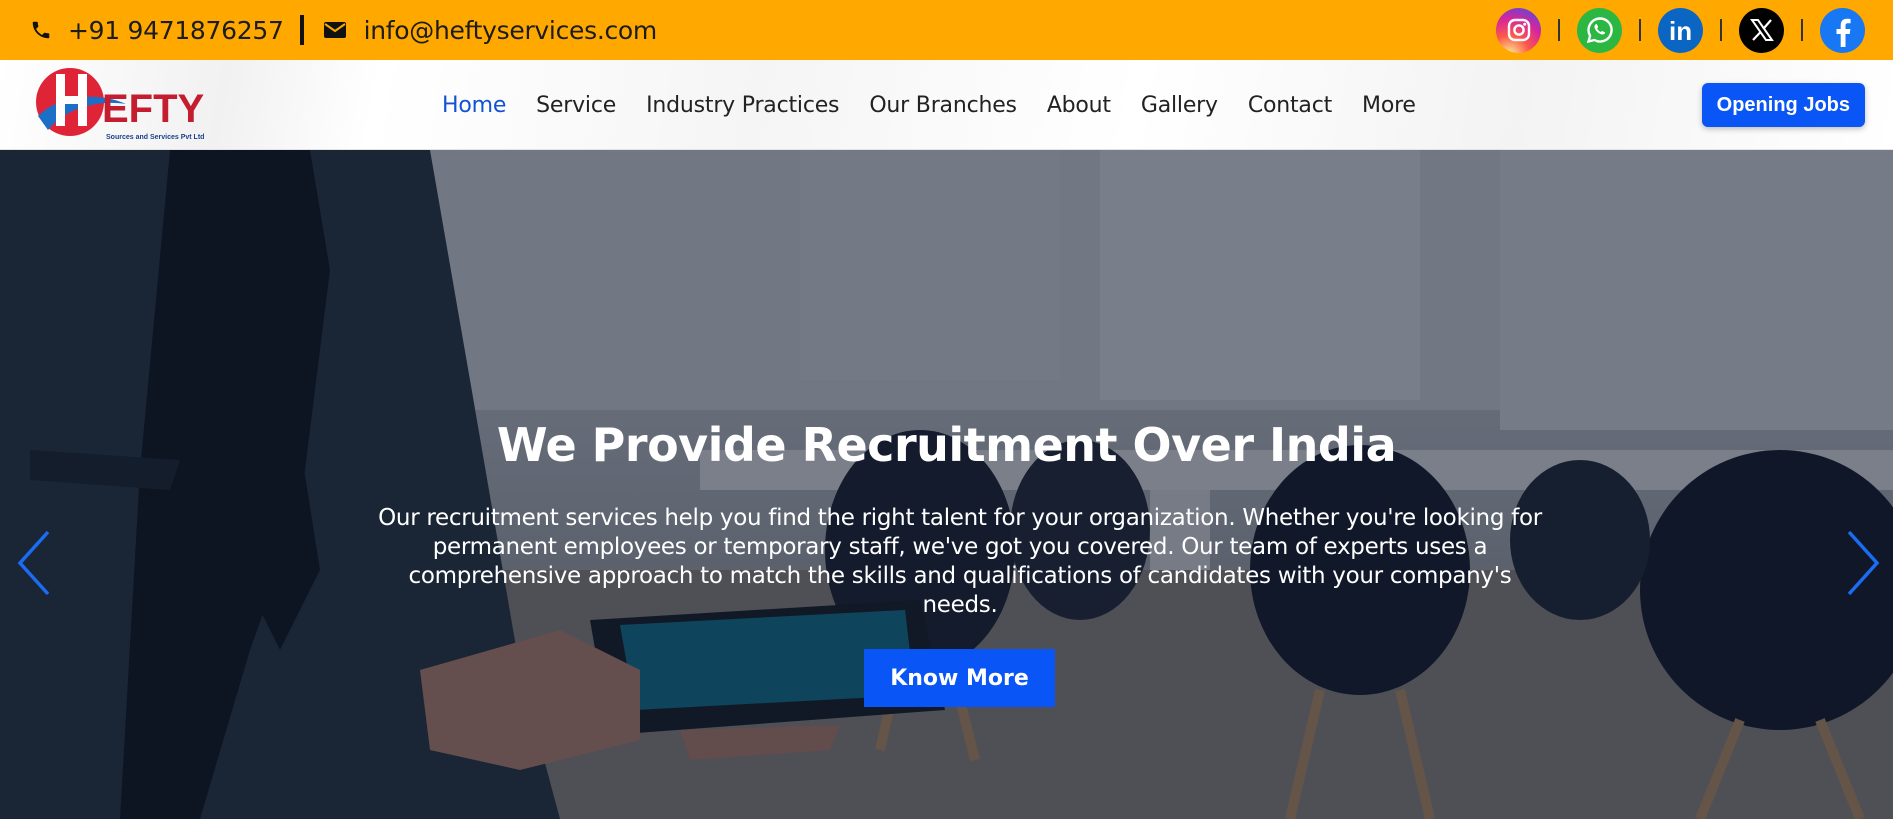  I want to click on opening-jobs-button: Opening Jobs, so click(1783, 105).